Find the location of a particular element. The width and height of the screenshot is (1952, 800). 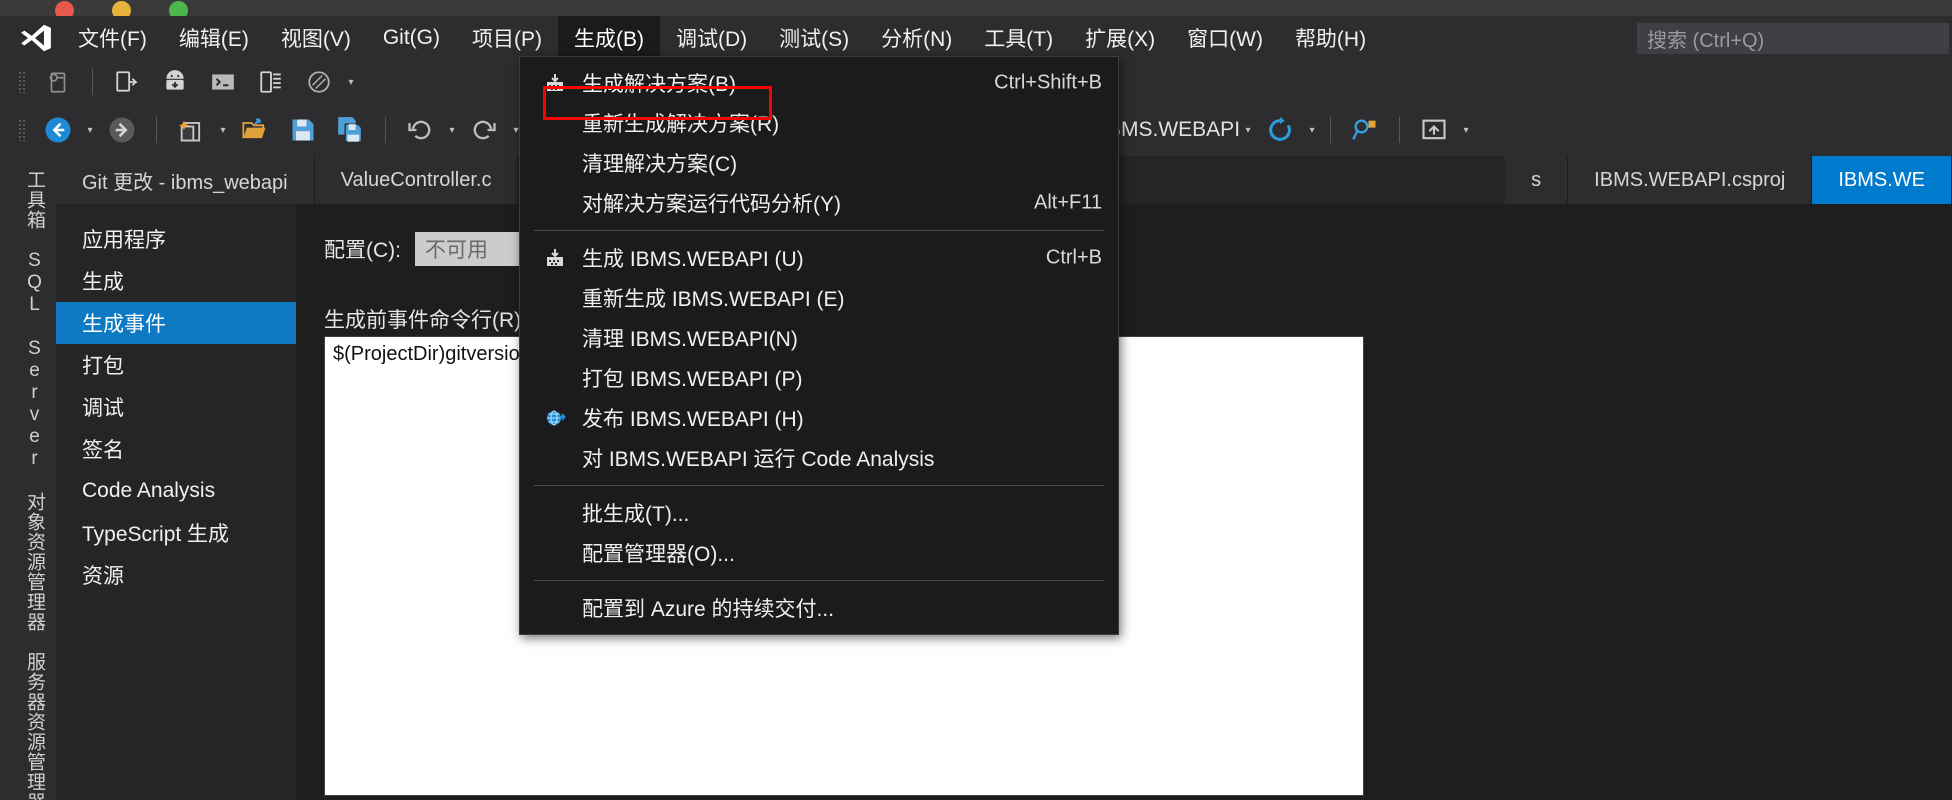

menu-build: 生成(B) is located at coordinates (608, 38).